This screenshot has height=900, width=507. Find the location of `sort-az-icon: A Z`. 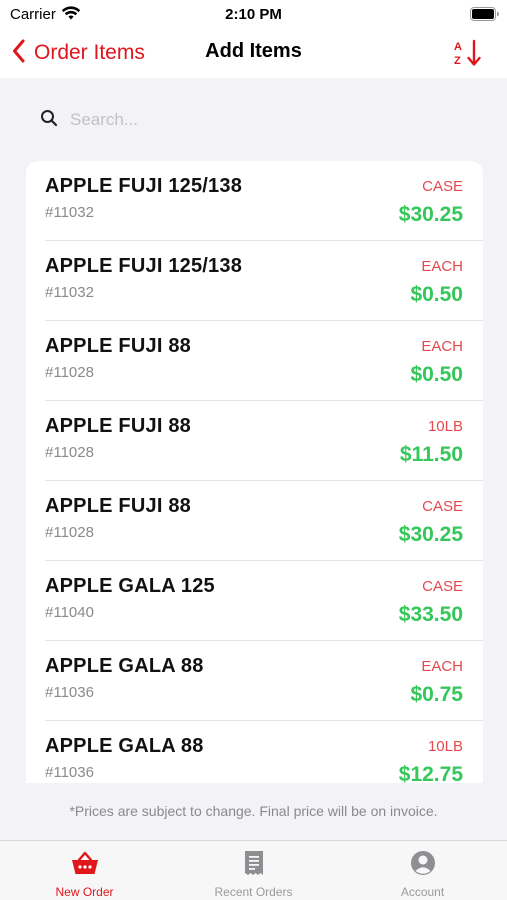

sort-az-icon: A Z is located at coordinates (468, 55).